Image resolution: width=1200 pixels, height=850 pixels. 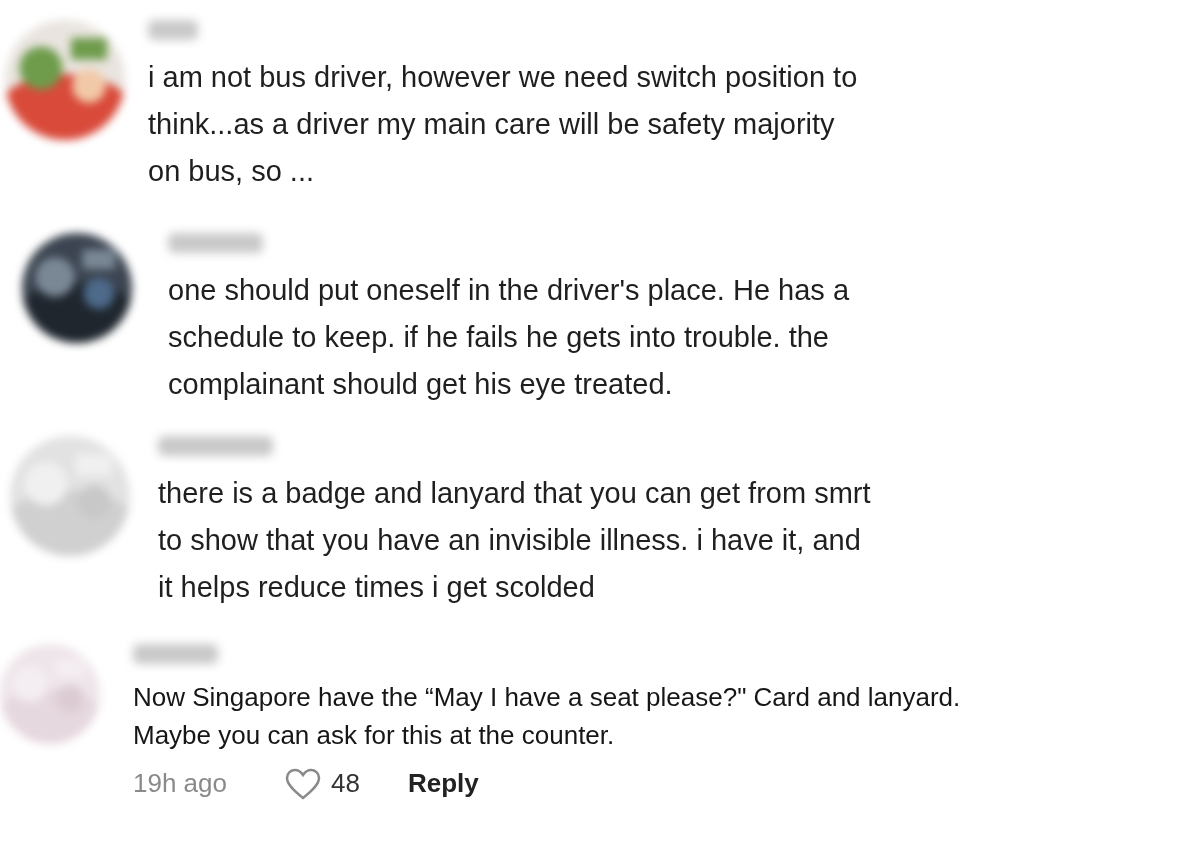 What do you see at coordinates (173, 30) in the screenshot?
I see `blurred-username` at bounding box center [173, 30].